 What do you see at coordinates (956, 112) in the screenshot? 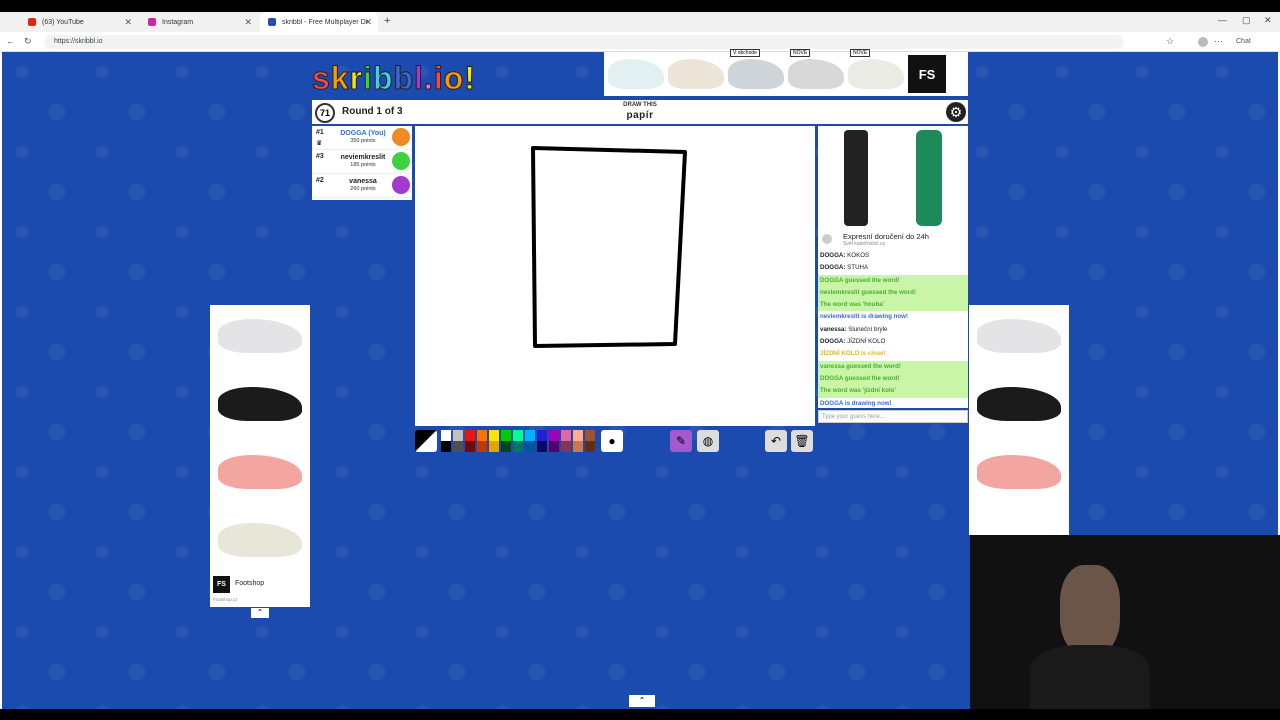
I see `gear-icon: ⚙` at bounding box center [956, 112].